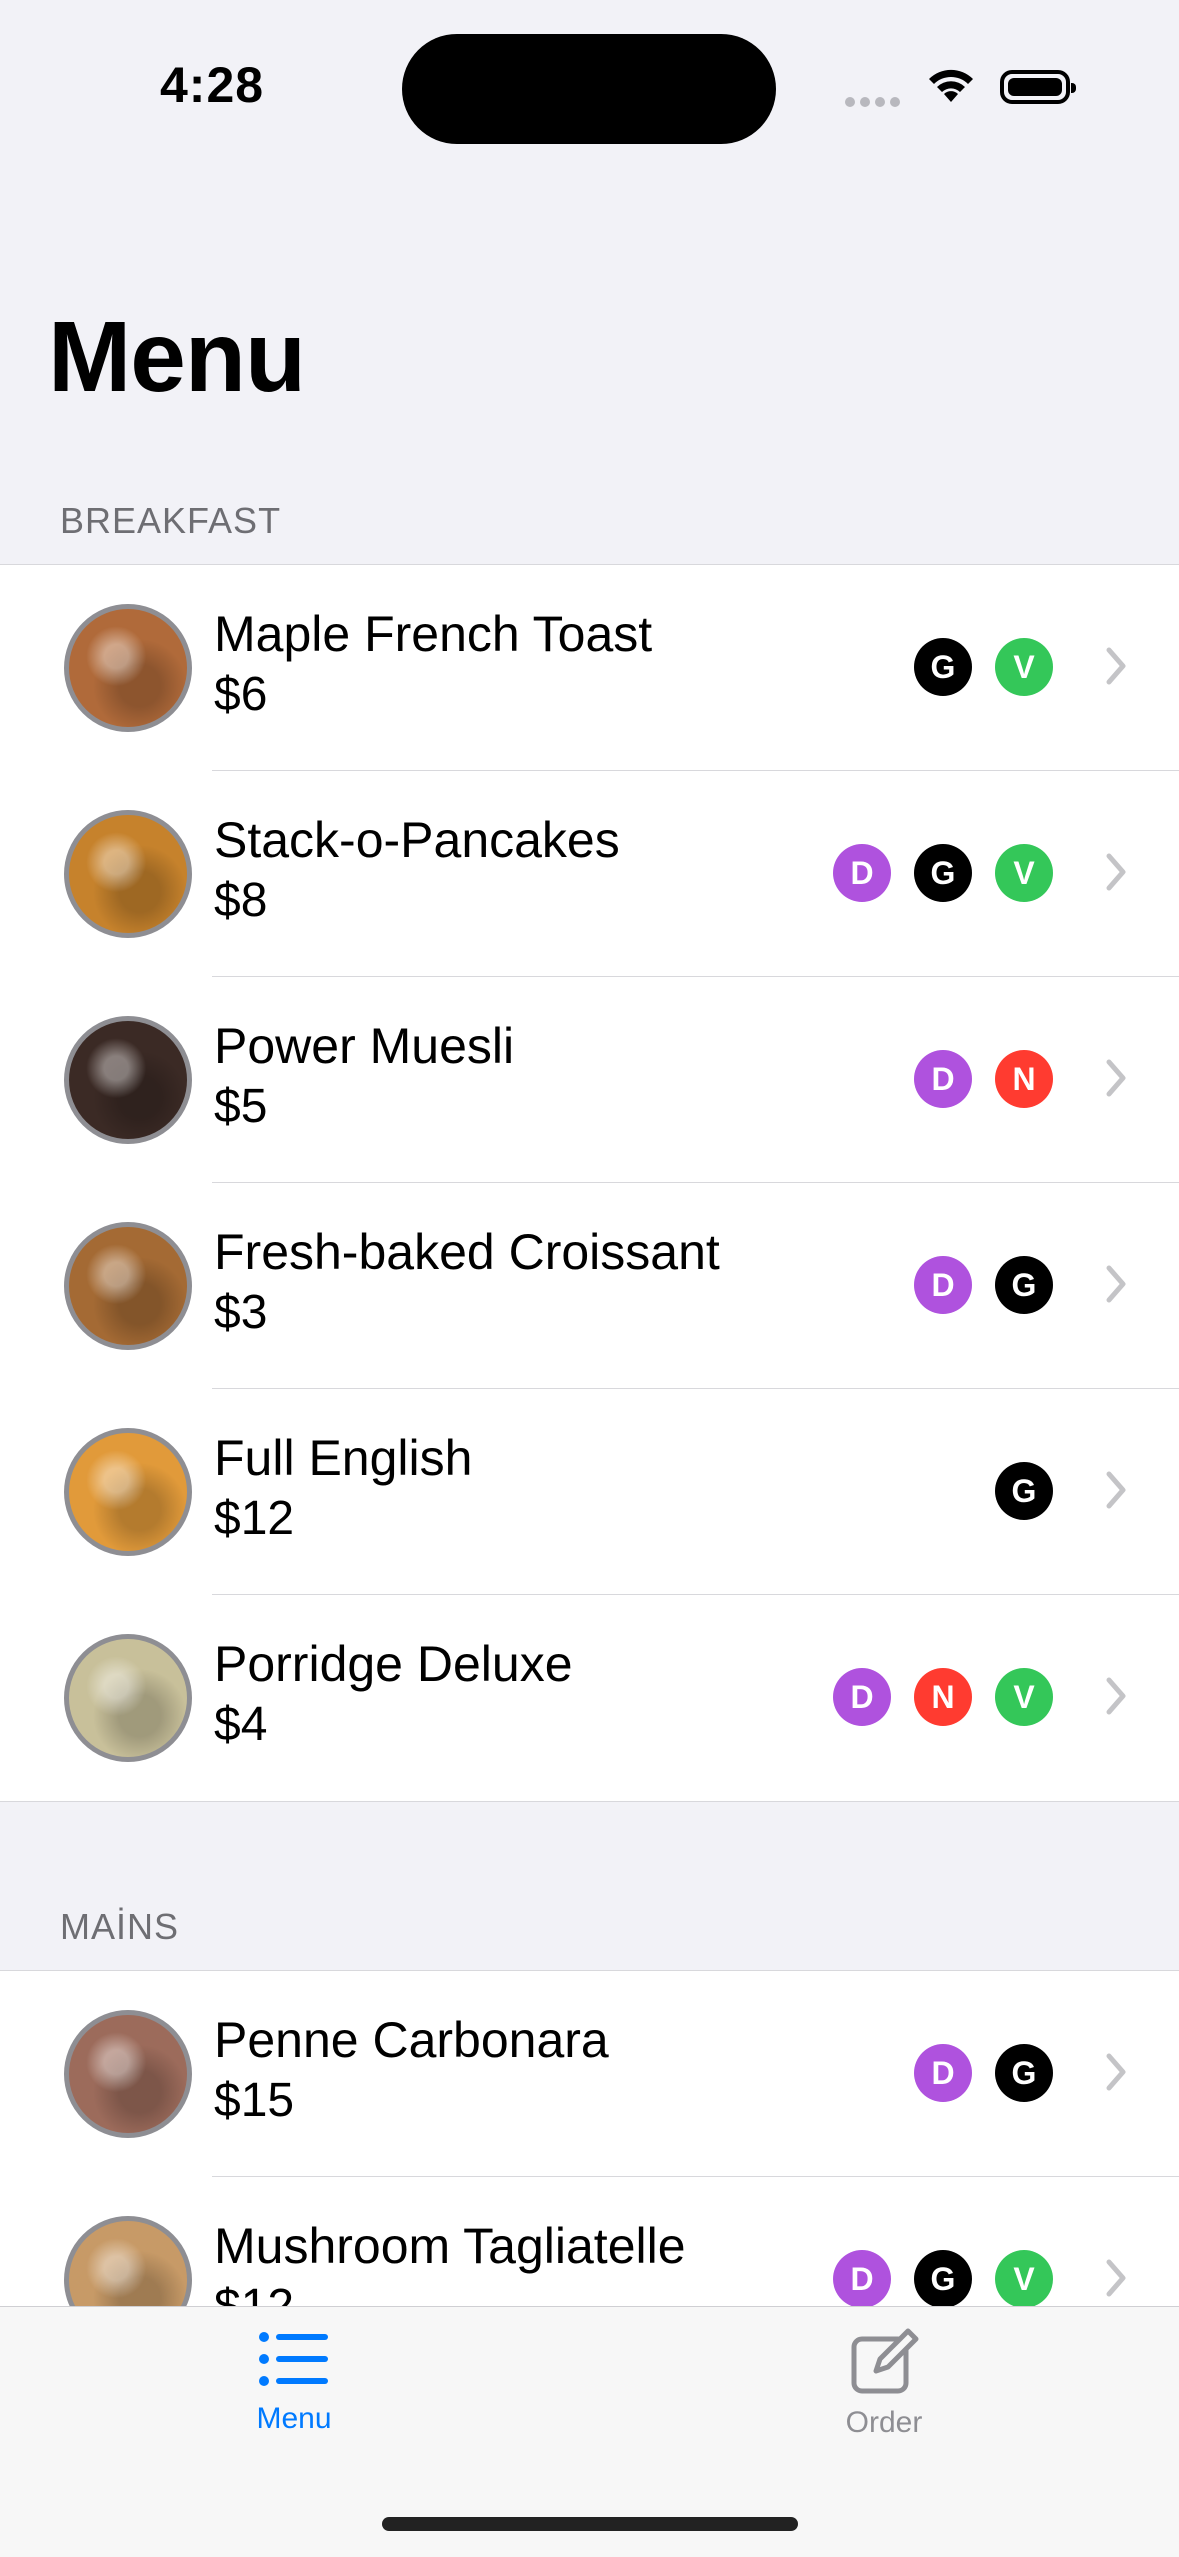 Image resolution: width=1179 pixels, height=2557 pixels. I want to click on item-name: Power Muesli, so click(364, 1046).